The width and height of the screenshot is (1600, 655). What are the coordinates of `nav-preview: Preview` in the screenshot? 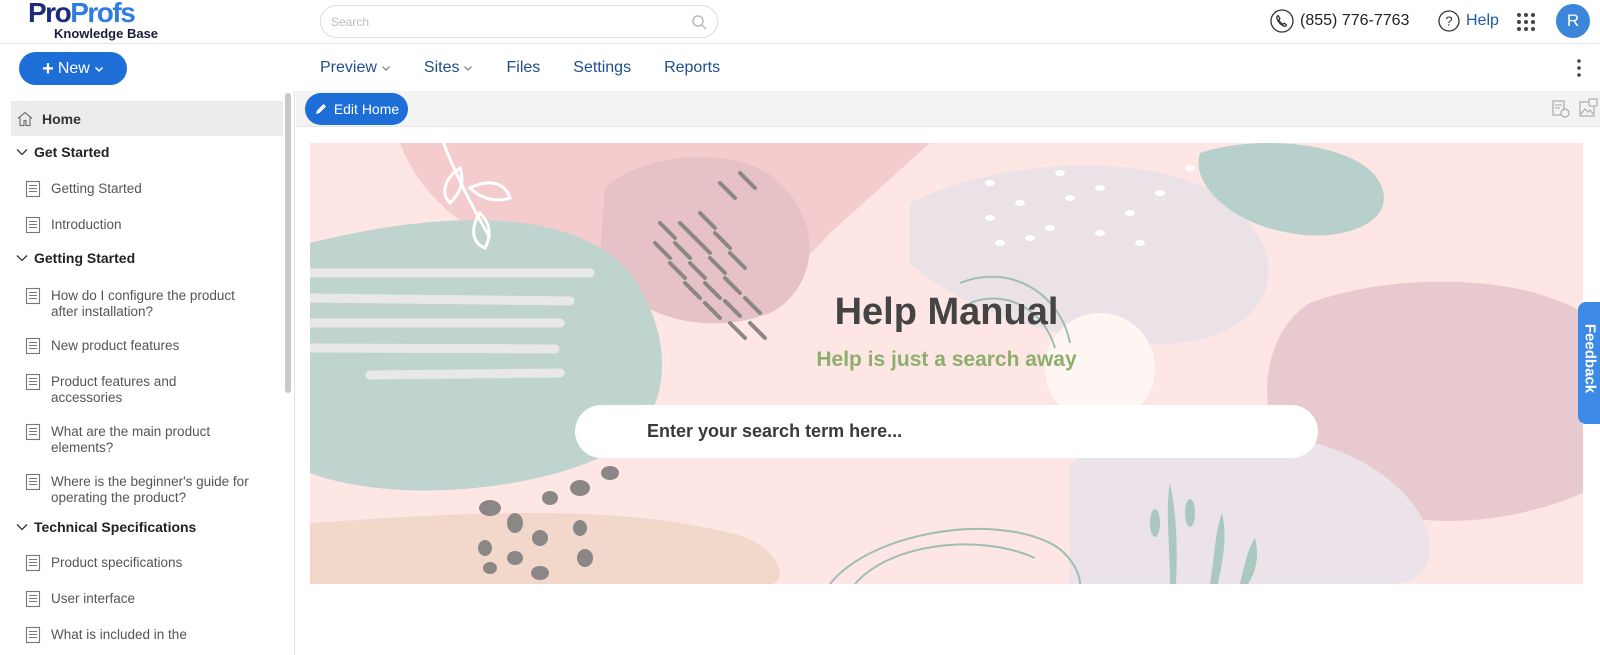 It's located at (355, 68).